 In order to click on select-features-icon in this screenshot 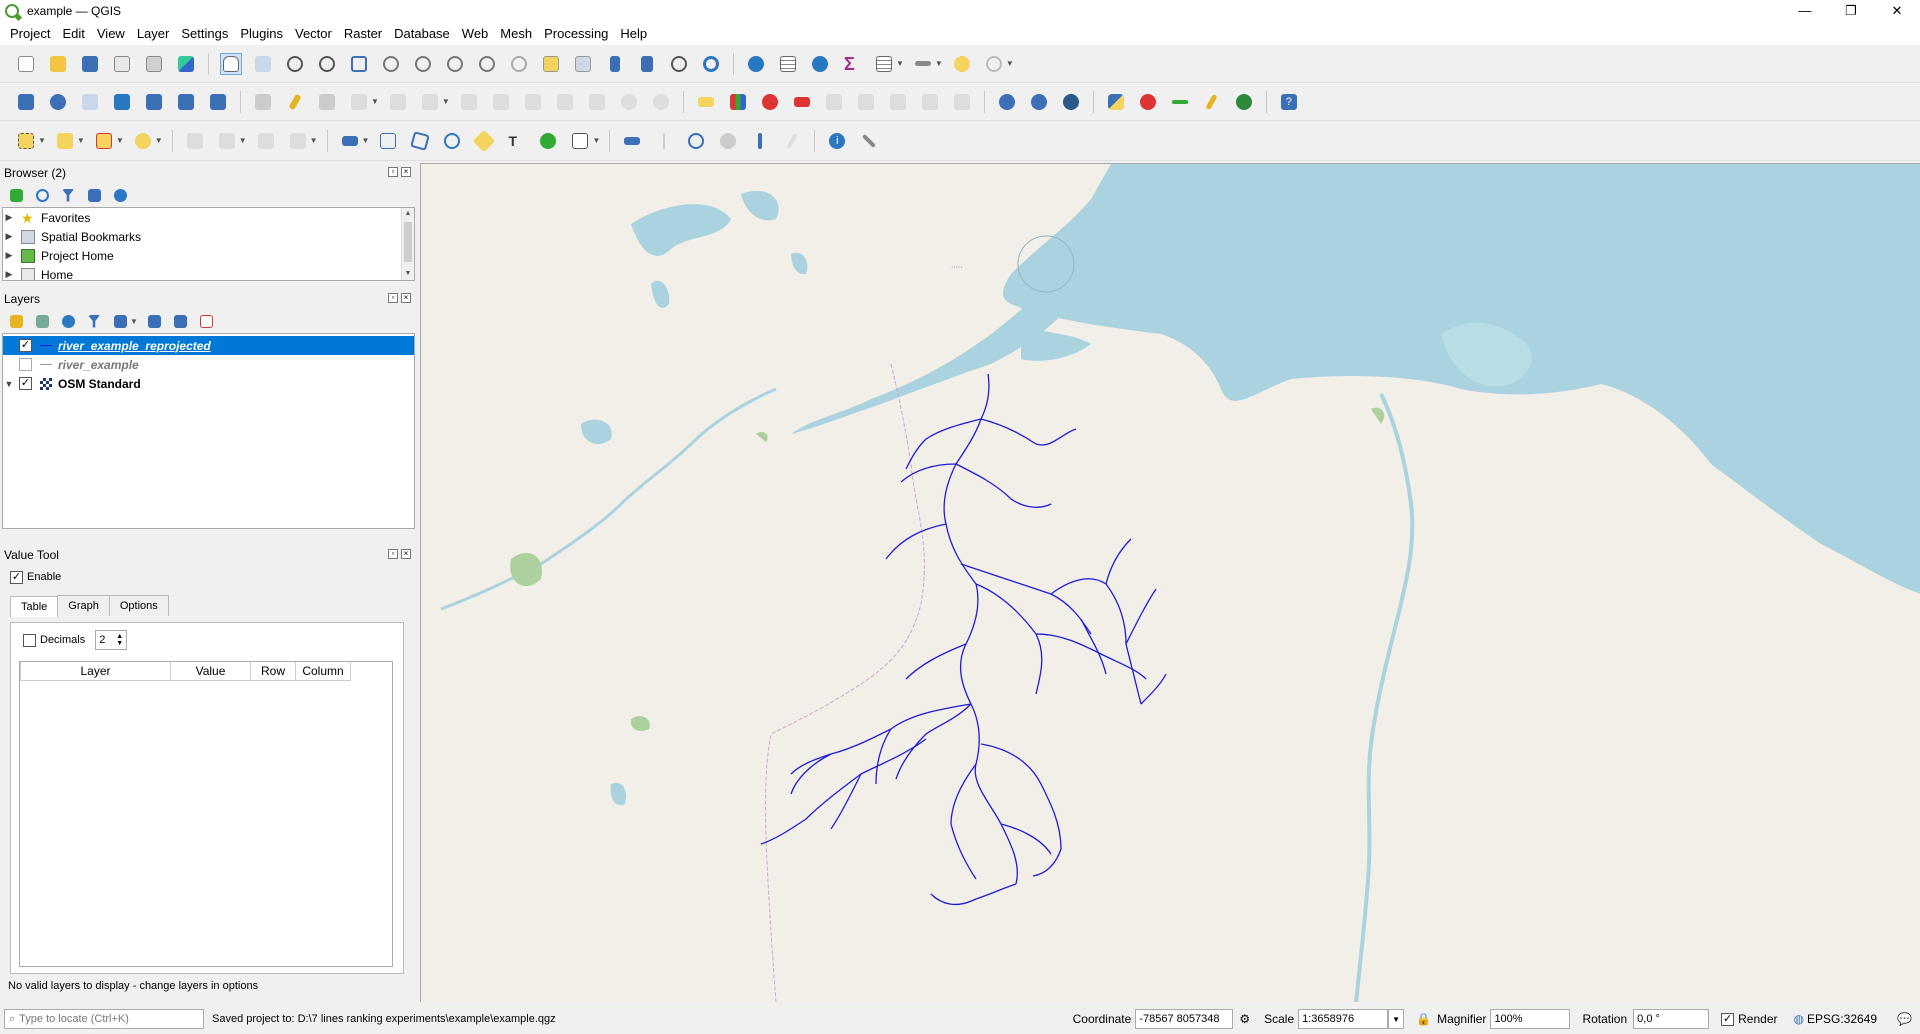, I will do `click(26, 141)`.